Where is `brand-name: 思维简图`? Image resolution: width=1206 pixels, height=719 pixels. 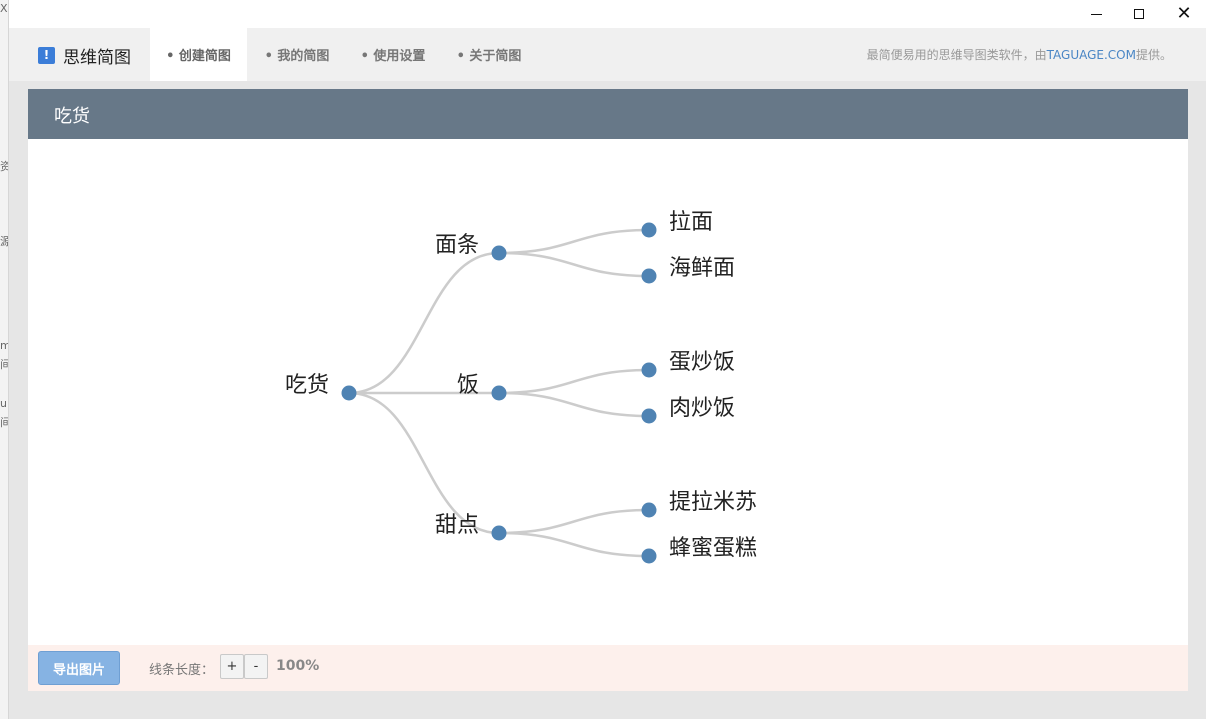
brand-name: 思维简图 is located at coordinates (97, 57).